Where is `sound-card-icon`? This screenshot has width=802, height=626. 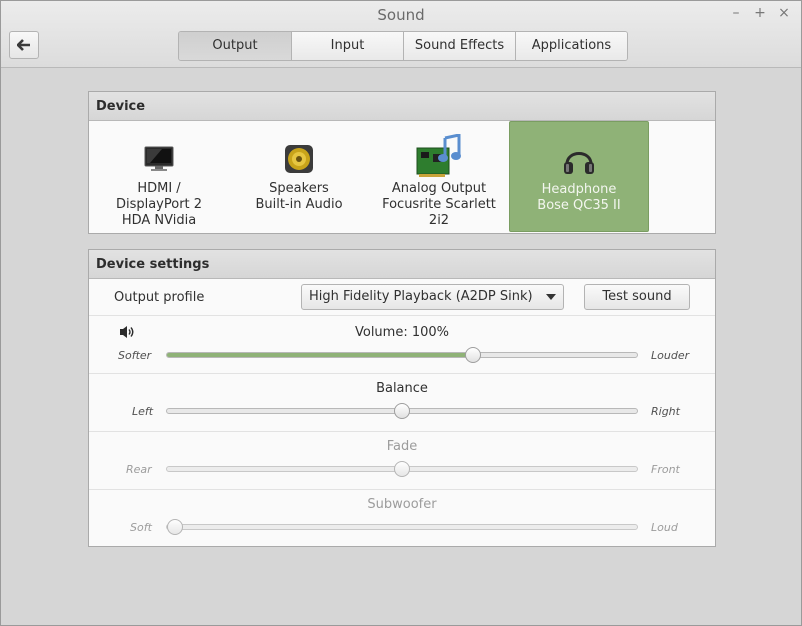
sound-card-icon is located at coordinates (439, 155).